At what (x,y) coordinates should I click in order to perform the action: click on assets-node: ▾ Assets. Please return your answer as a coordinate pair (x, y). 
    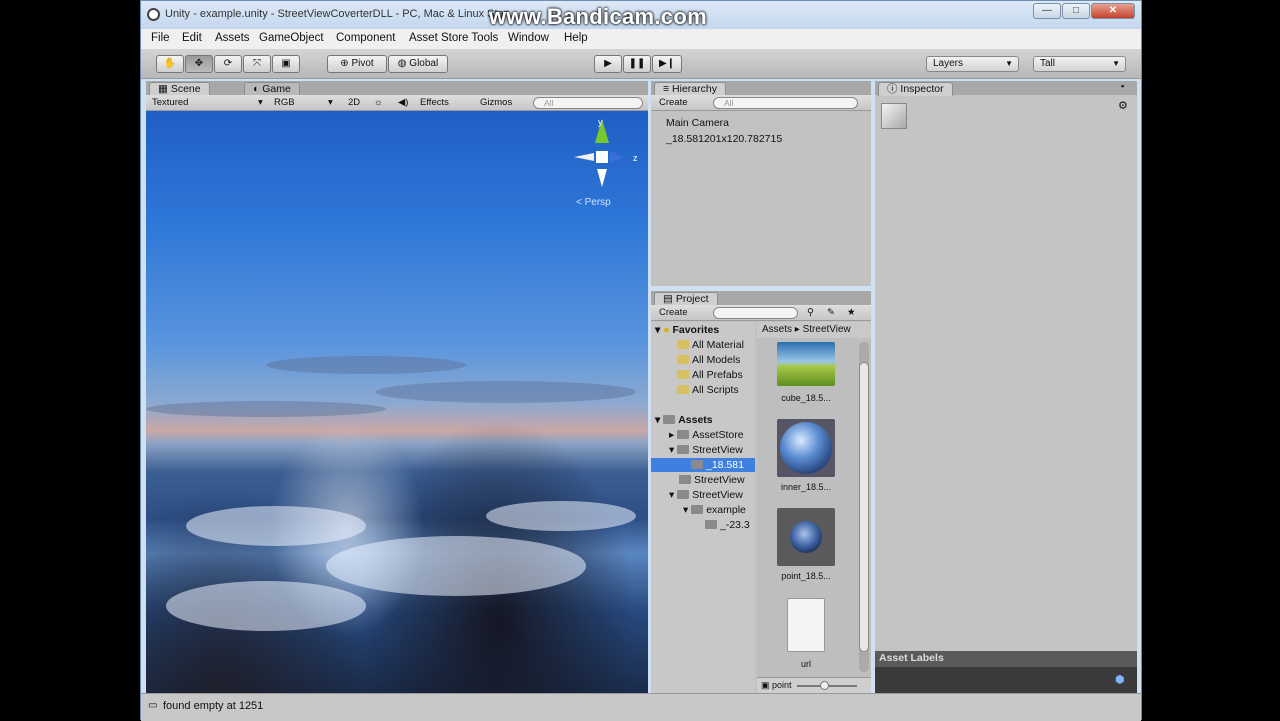
    Looking at the image, I should click on (684, 420).